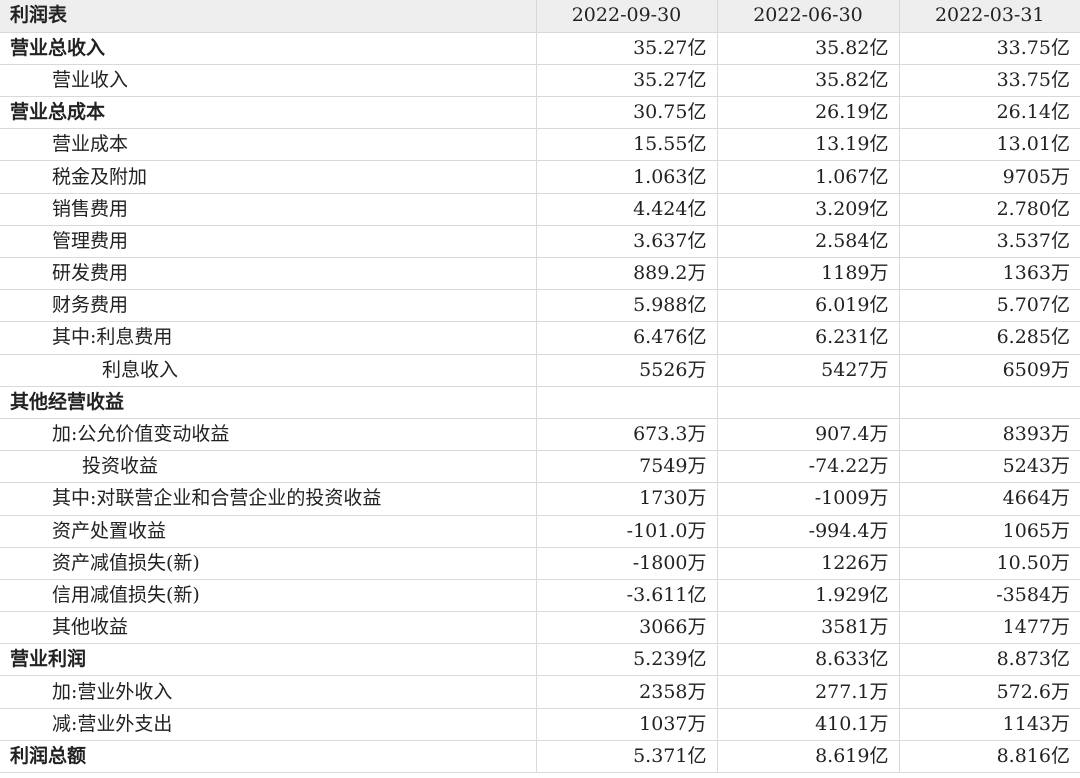 This screenshot has width=1080, height=778. I want to click on table-row: 资产减值损失(新) -1800万 1226万 10.50万, so click(540, 563).